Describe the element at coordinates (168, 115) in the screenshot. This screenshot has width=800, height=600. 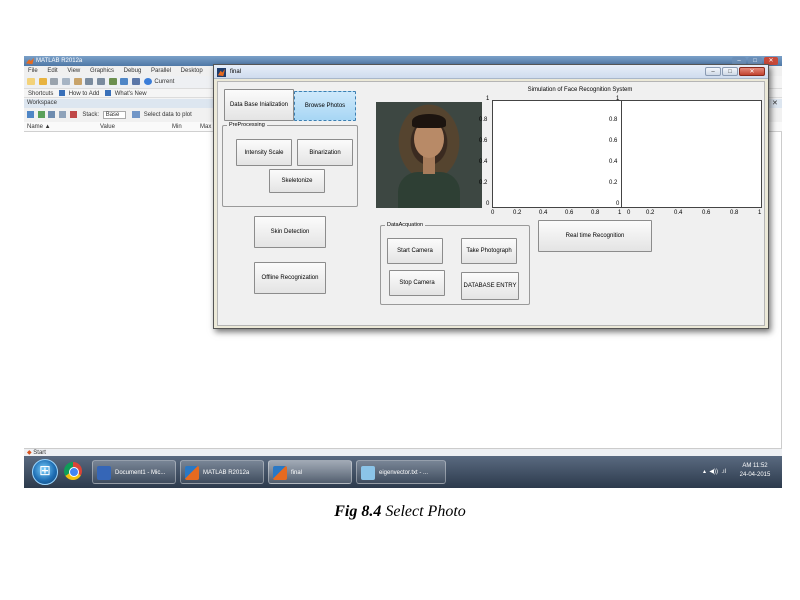
I see `select-data-to-plot: Select data to plot` at that location.